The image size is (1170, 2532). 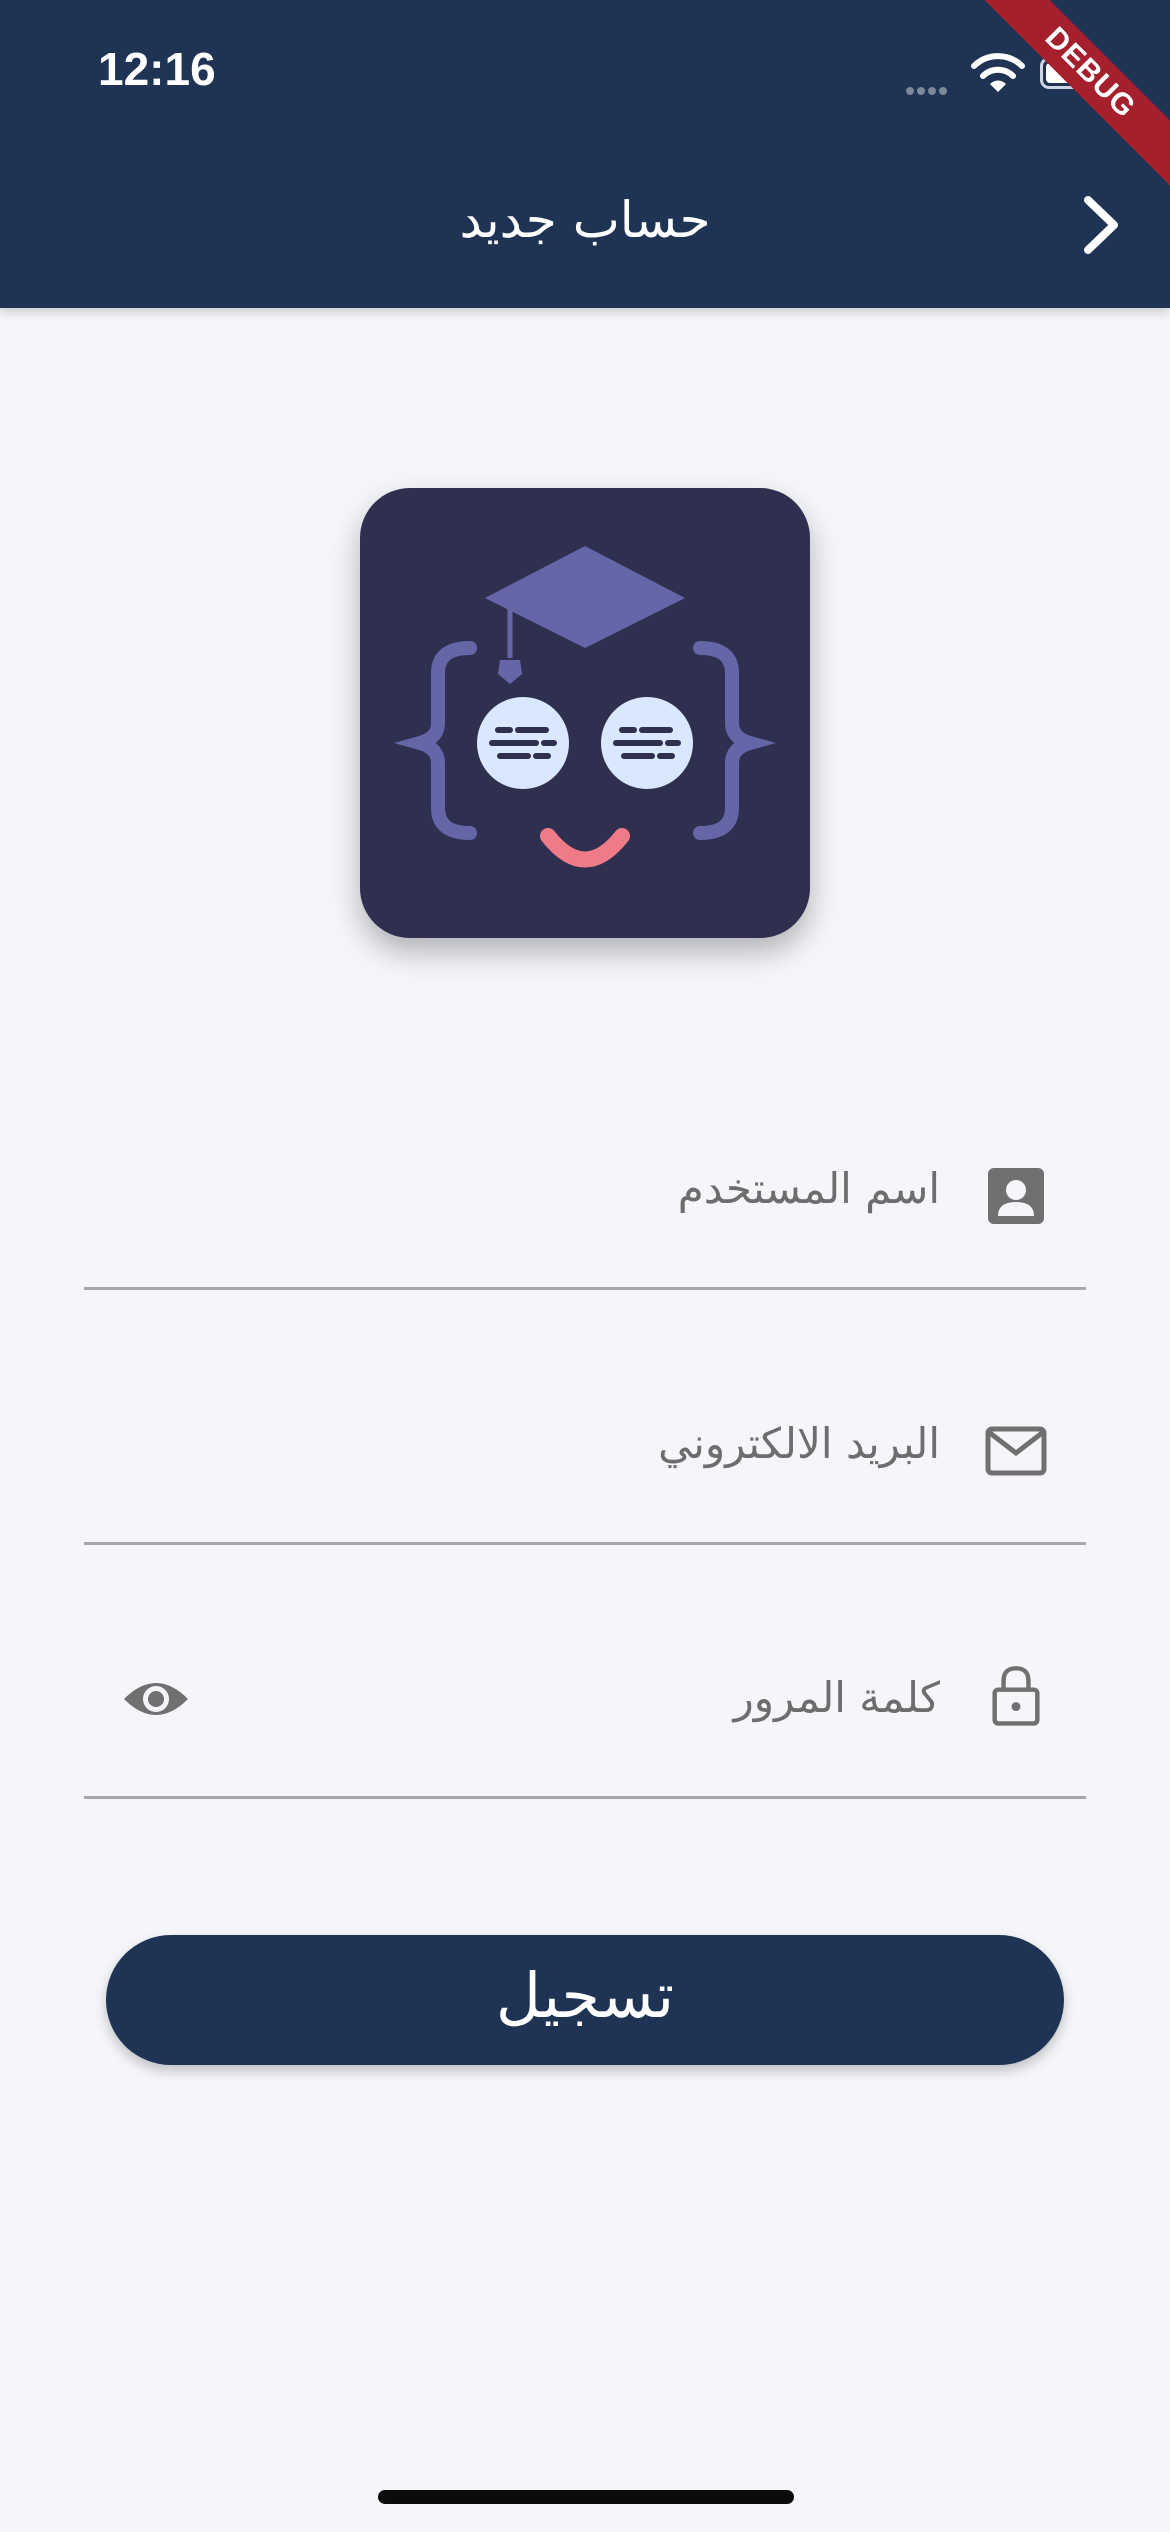 What do you see at coordinates (586, 2497) in the screenshot?
I see `home-indicator` at bounding box center [586, 2497].